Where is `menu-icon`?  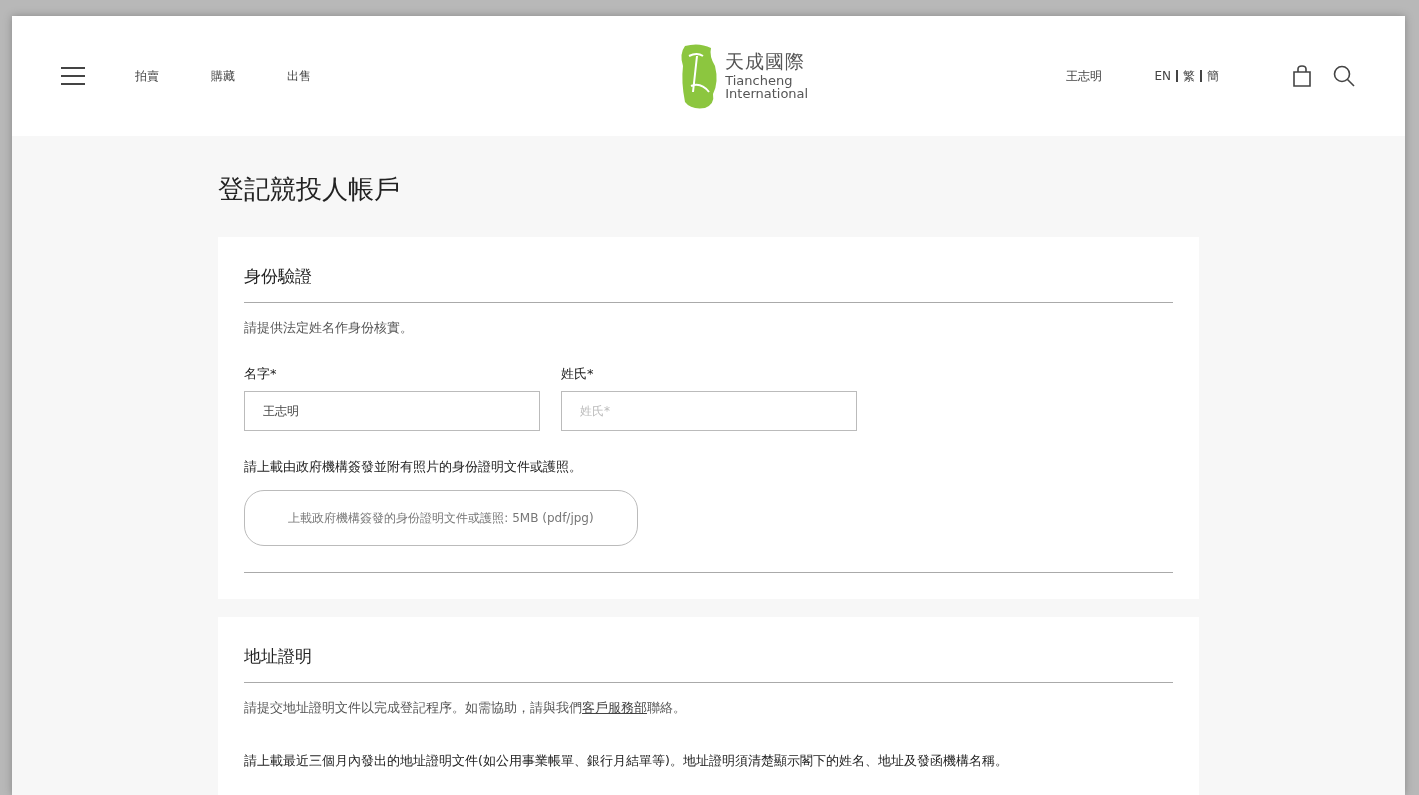
menu-icon is located at coordinates (73, 76).